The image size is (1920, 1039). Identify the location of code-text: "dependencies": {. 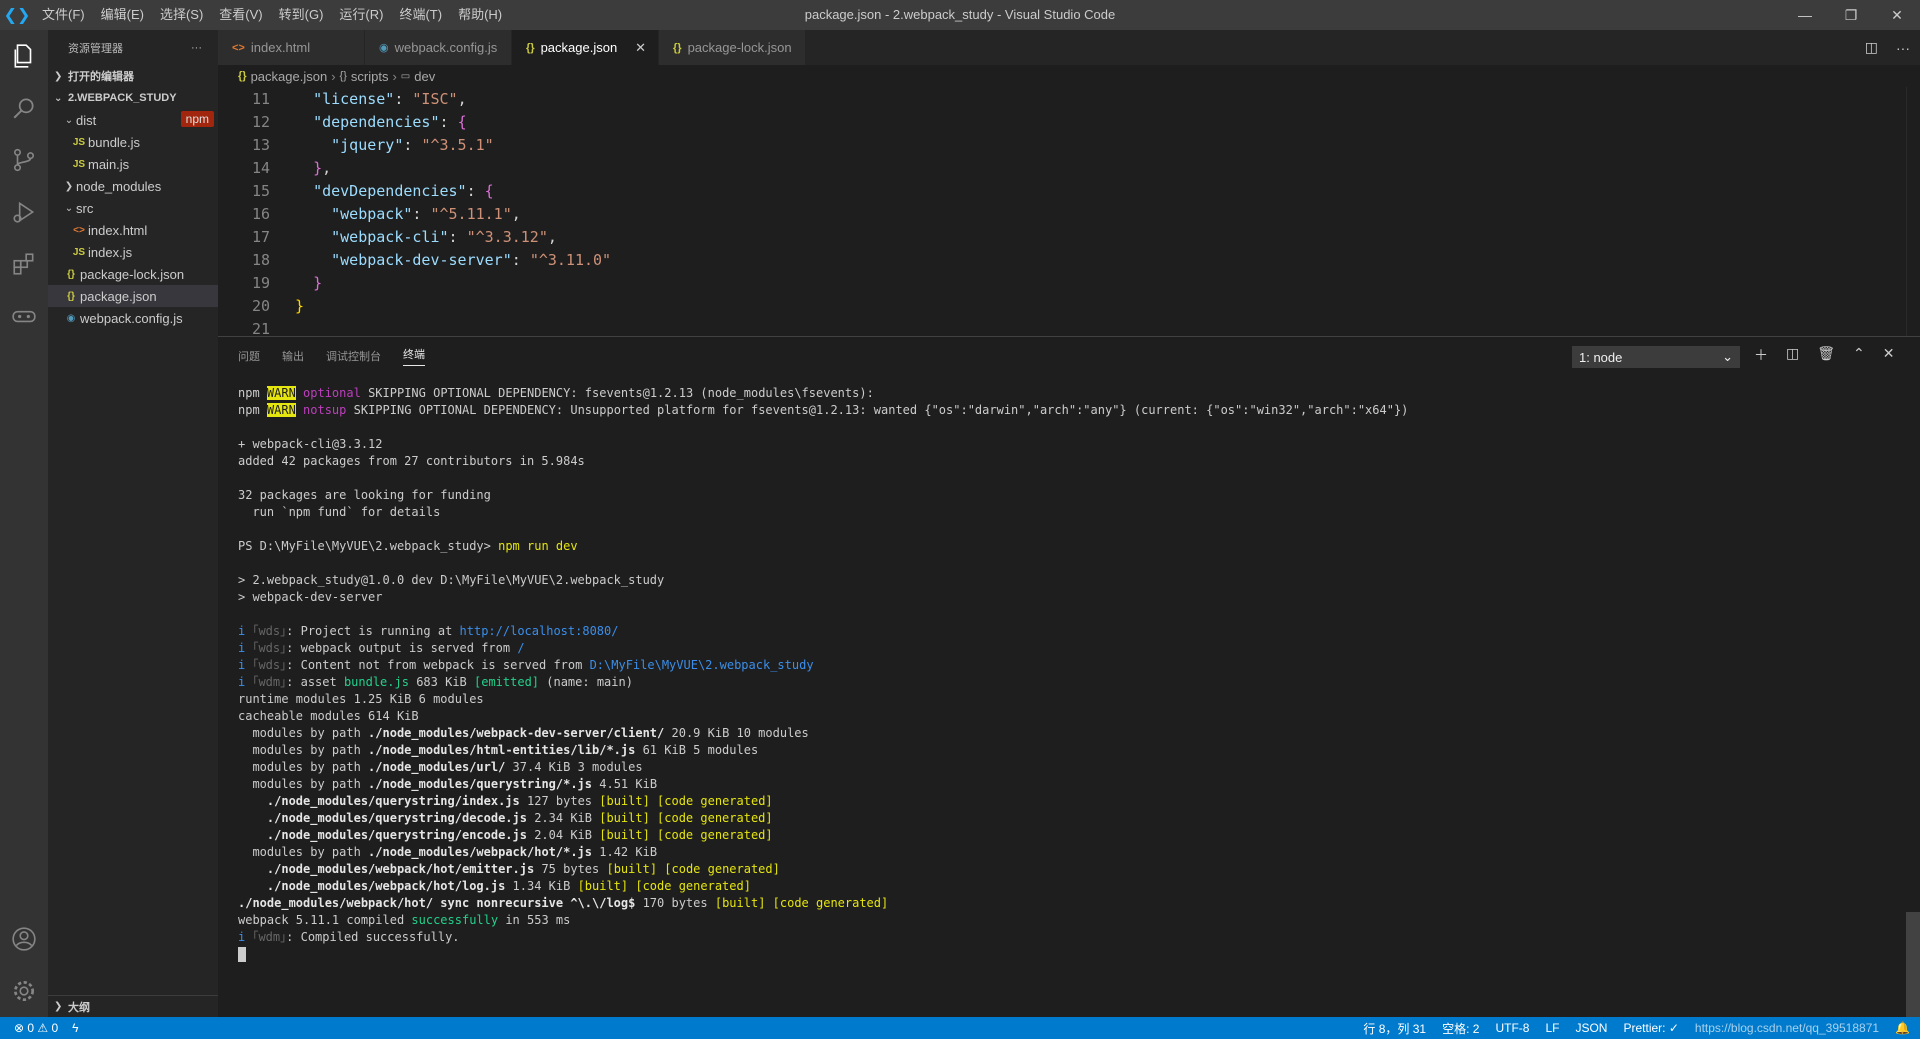
(390, 121).